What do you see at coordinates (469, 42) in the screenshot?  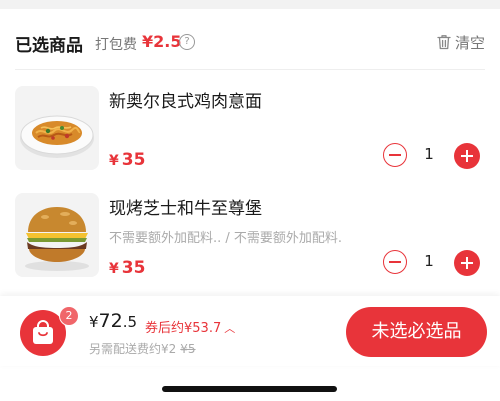 I see `clear-cart-label: 清空` at bounding box center [469, 42].